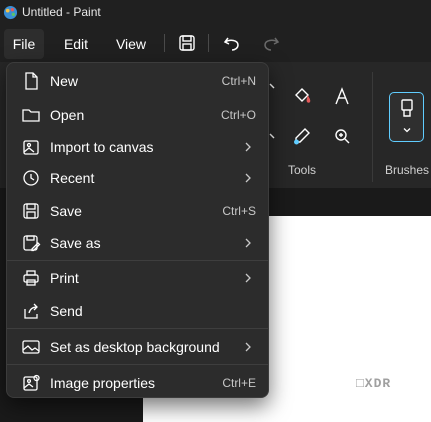 The image size is (431, 422). I want to click on brush-icon, so click(407, 108).